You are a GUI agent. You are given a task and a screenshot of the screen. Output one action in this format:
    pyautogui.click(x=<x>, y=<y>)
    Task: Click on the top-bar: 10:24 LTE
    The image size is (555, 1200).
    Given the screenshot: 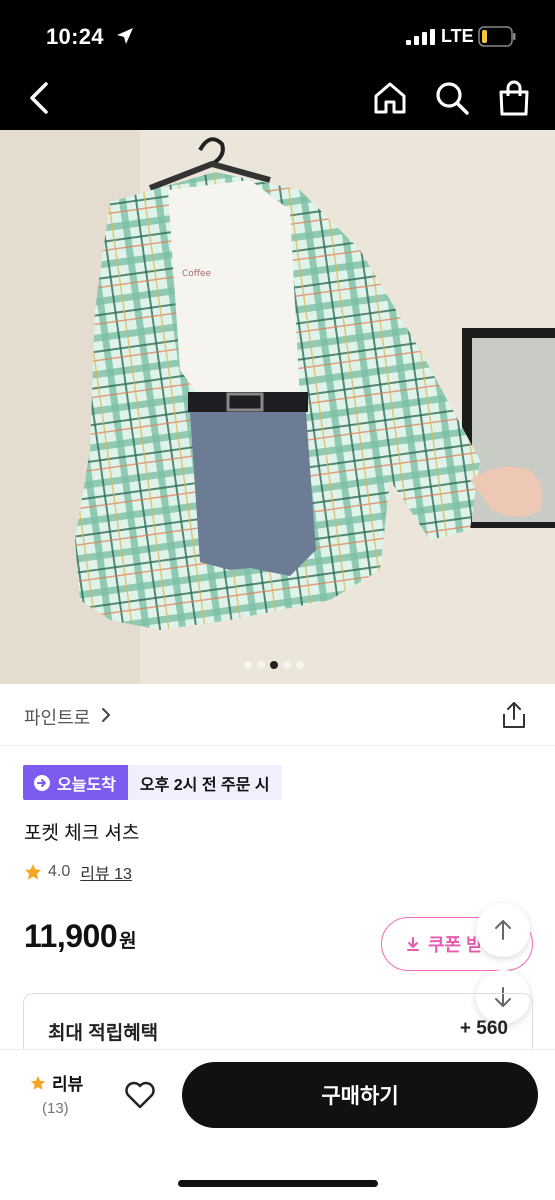 What is the action you would take?
    pyautogui.click(x=277, y=65)
    